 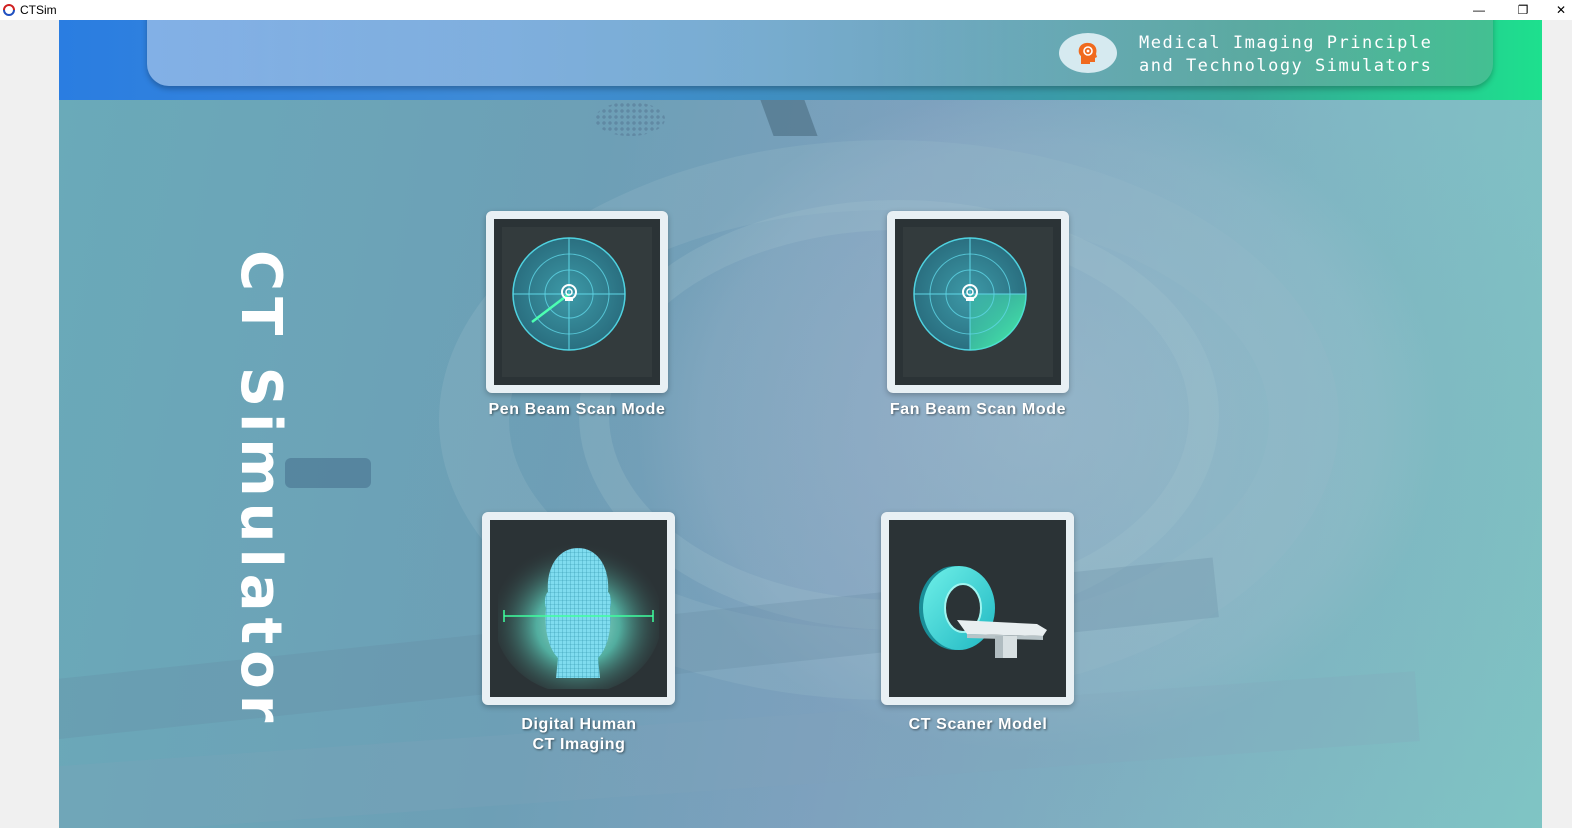 What do you see at coordinates (1286, 43) in the screenshot?
I see `header-title-line1: Medical Imaging Principle` at bounding box center [1286, 43].